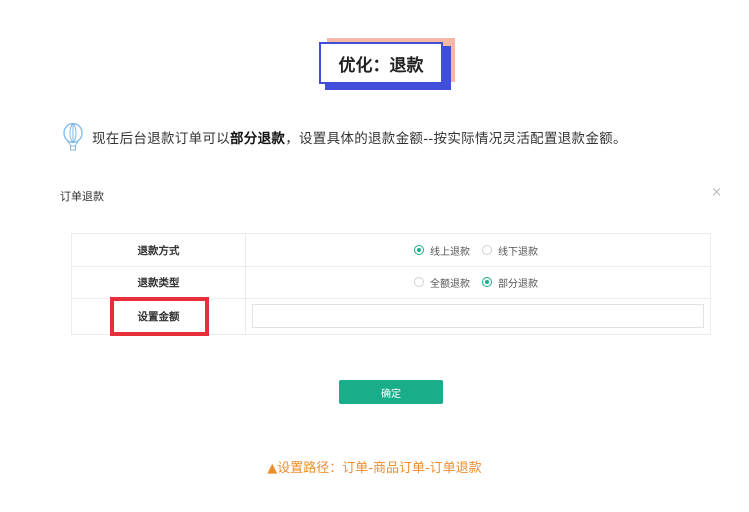 This screenshot has width=749, height=512. Describe the element at coordinates (456, 139) in the screenshot. I see `description-text-after: ，设置具体的退款金额--按实际情况灵活配置退款金额。` at that location.